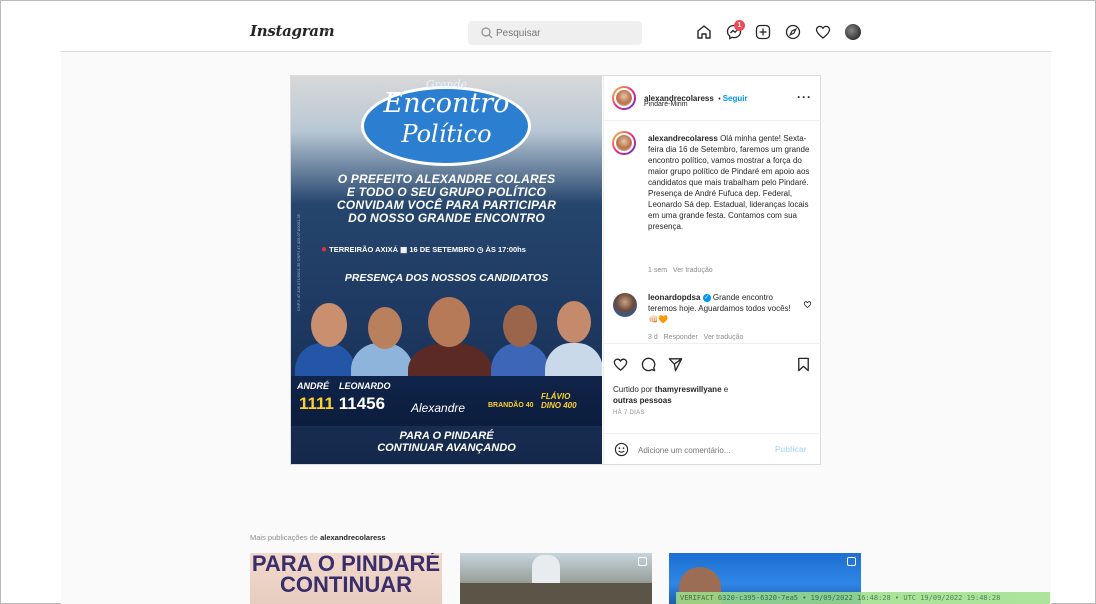 The image size is (1096, 604). What do you see at coordinates (704, 33) in the screenshot?
I see `home-icon` at bounding box center [704, 33].